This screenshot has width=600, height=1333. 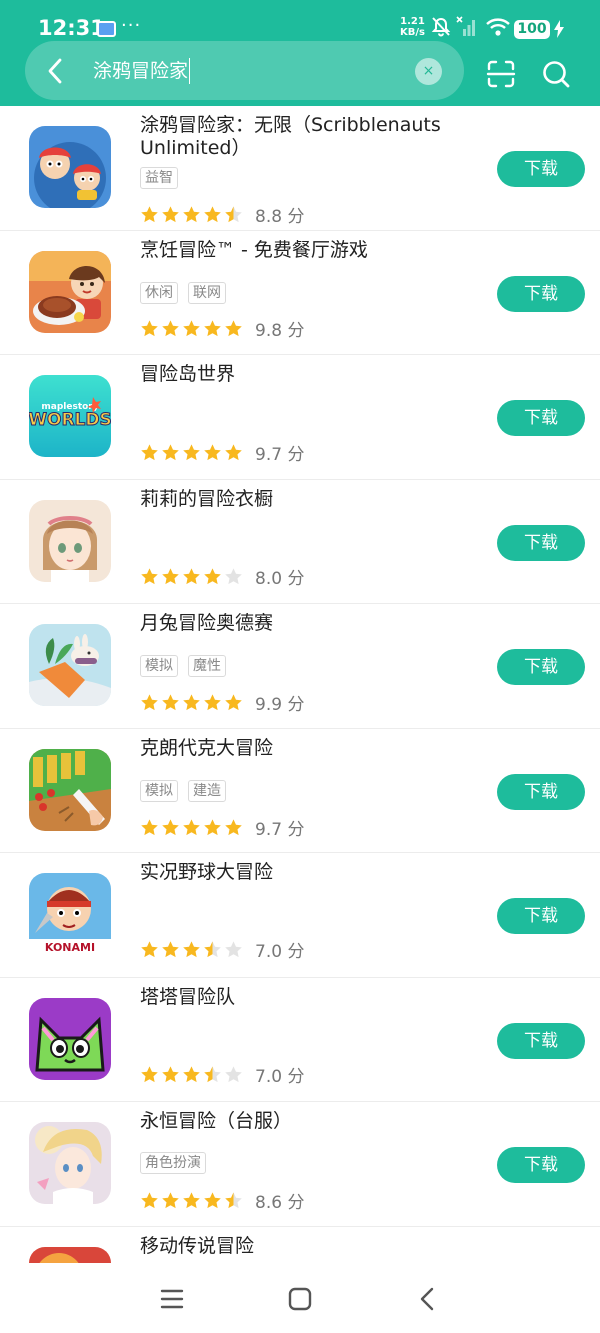 I want to click on app-score: 8.0 分, so click(x=280, y=578).